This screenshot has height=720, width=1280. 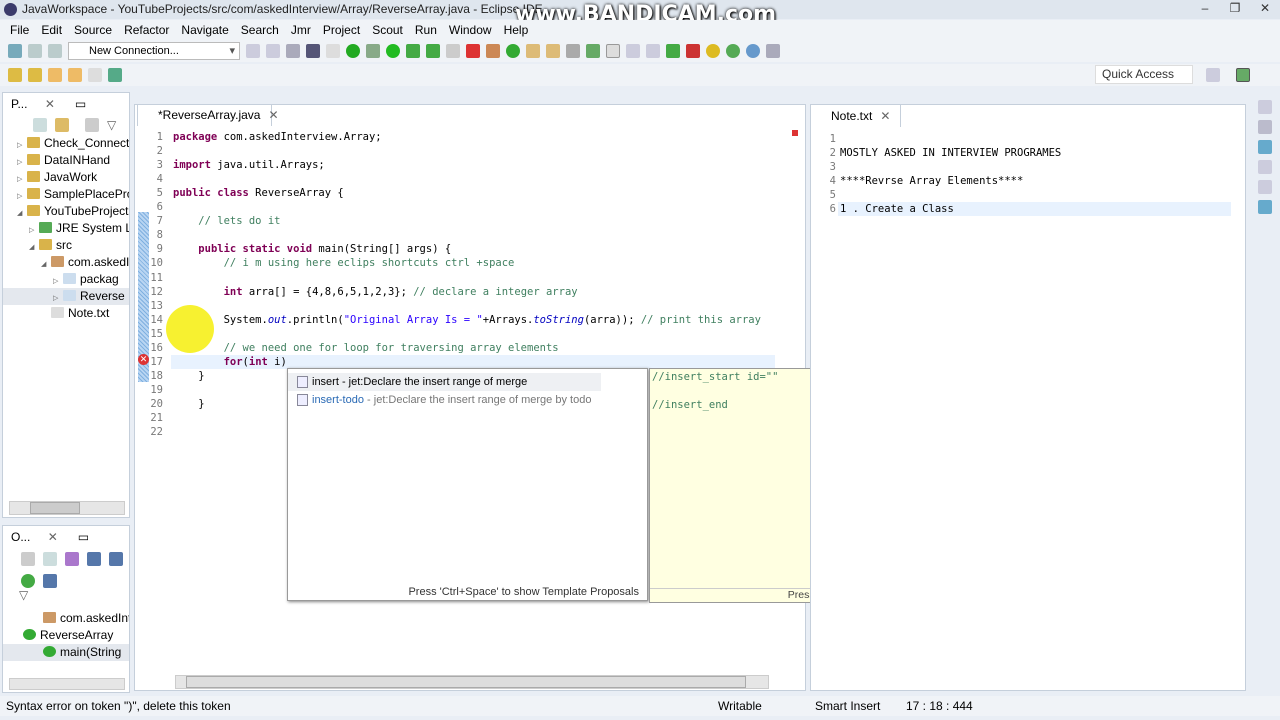 I want to click on search-icon, so click(x=573, y=51).